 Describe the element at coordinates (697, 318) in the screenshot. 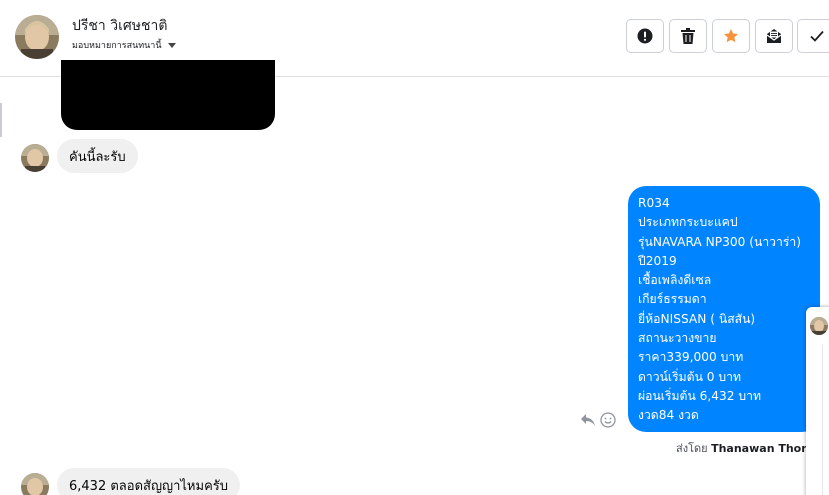

I see `message-line: ยี่ห้อNISSAN ( นิสสัน)` at that location.